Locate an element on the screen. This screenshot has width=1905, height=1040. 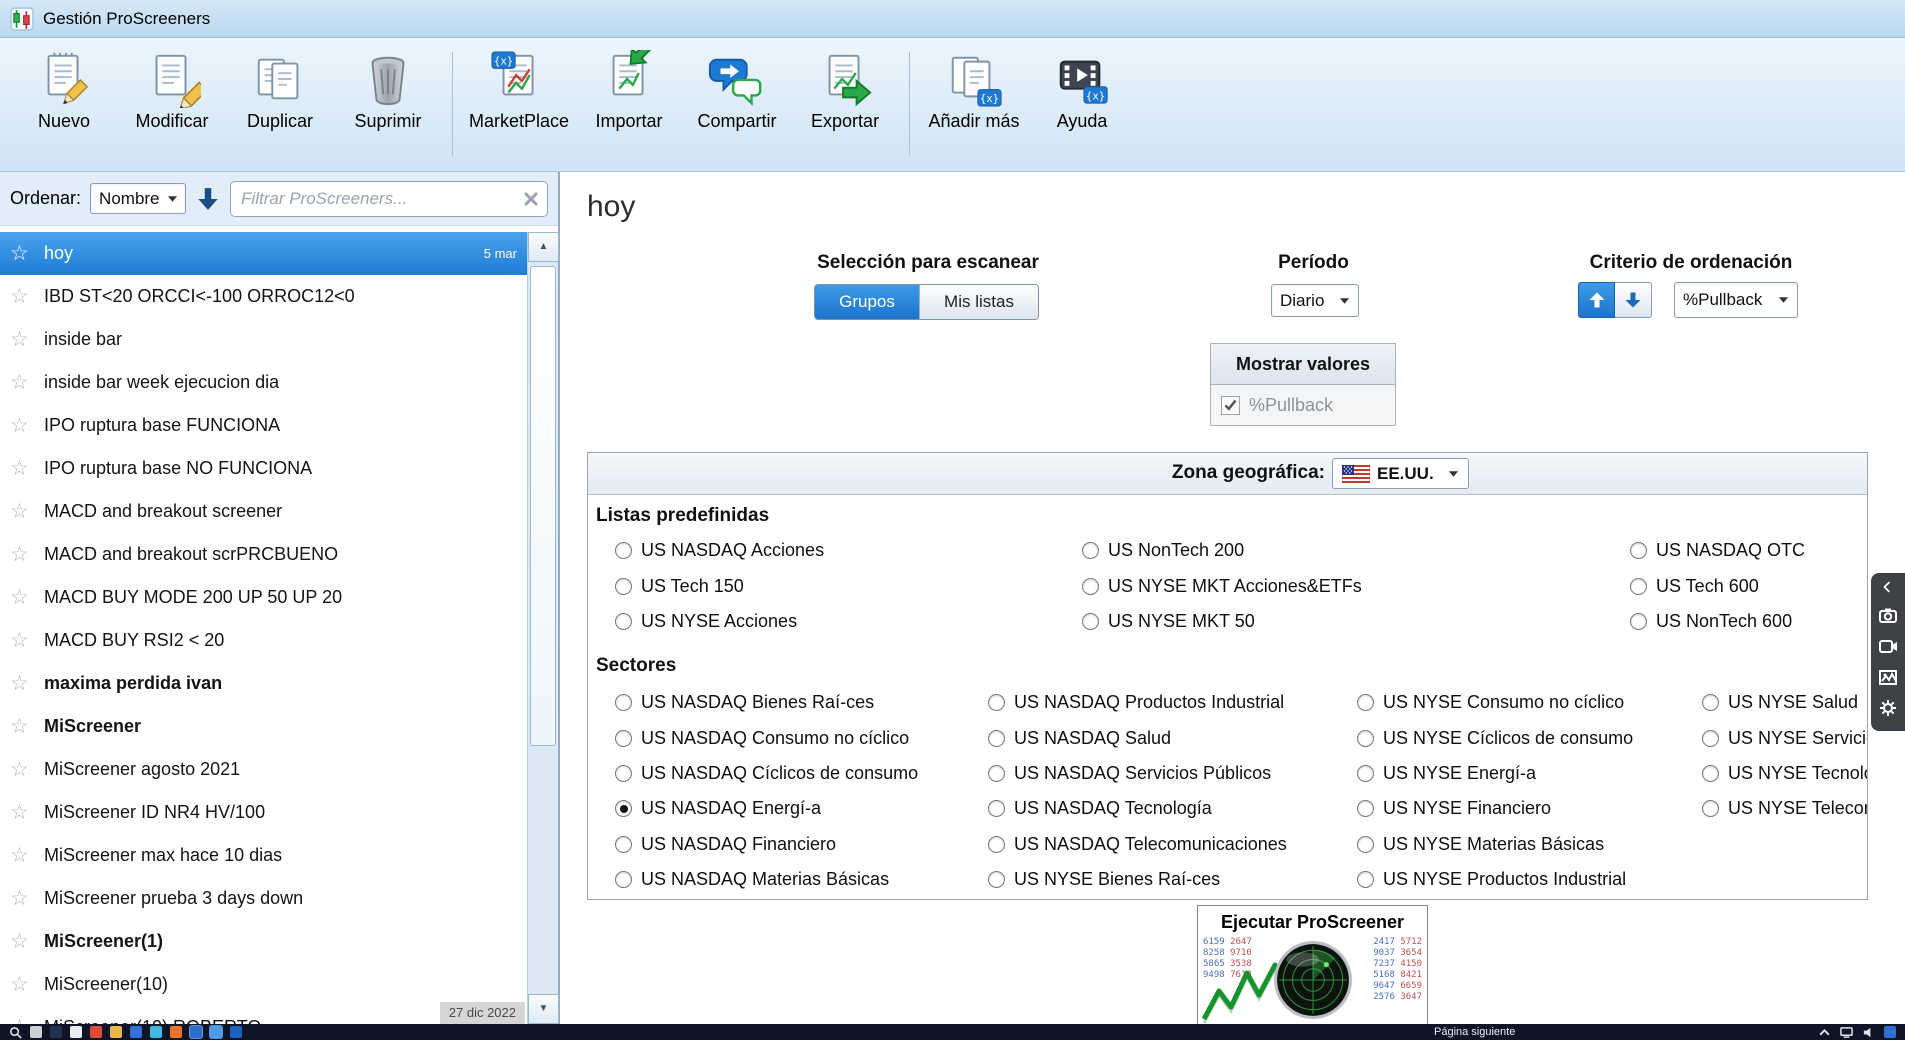
sector-radio: US NYSE Bienes Raí-ces is located at coordinates (1137, 879).